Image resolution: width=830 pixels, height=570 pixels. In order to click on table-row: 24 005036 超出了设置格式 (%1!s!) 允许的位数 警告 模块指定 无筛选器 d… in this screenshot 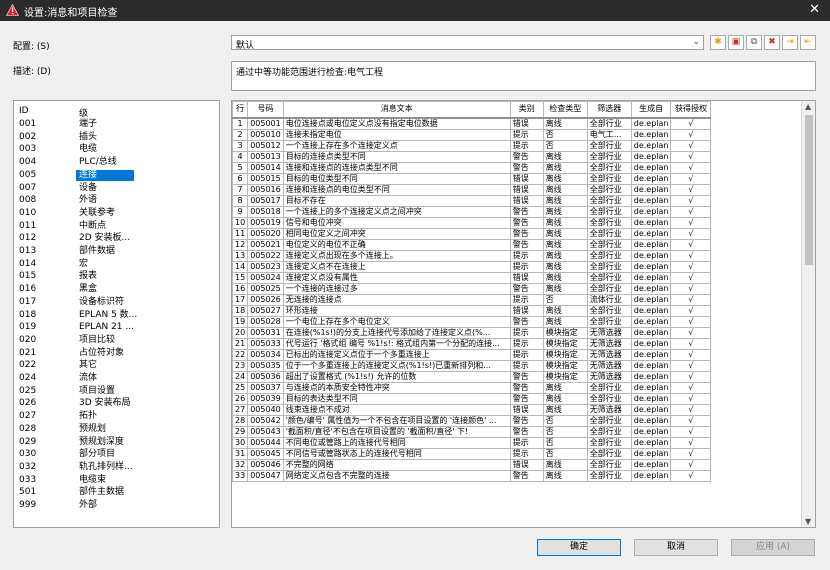, I will do `click(472, 376)`.